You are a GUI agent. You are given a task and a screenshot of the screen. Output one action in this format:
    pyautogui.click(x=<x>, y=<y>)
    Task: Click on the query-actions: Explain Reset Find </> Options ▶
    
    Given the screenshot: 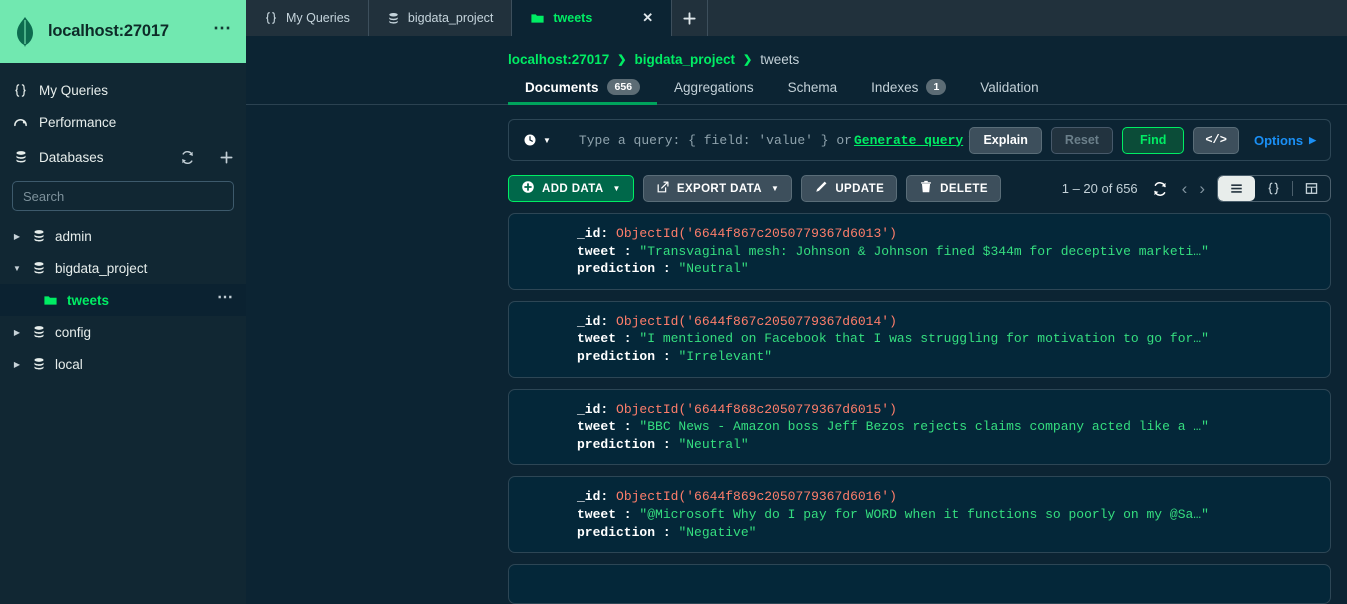 What is the action you would take?
    pyautogui.click(x=1145, y=140)
    